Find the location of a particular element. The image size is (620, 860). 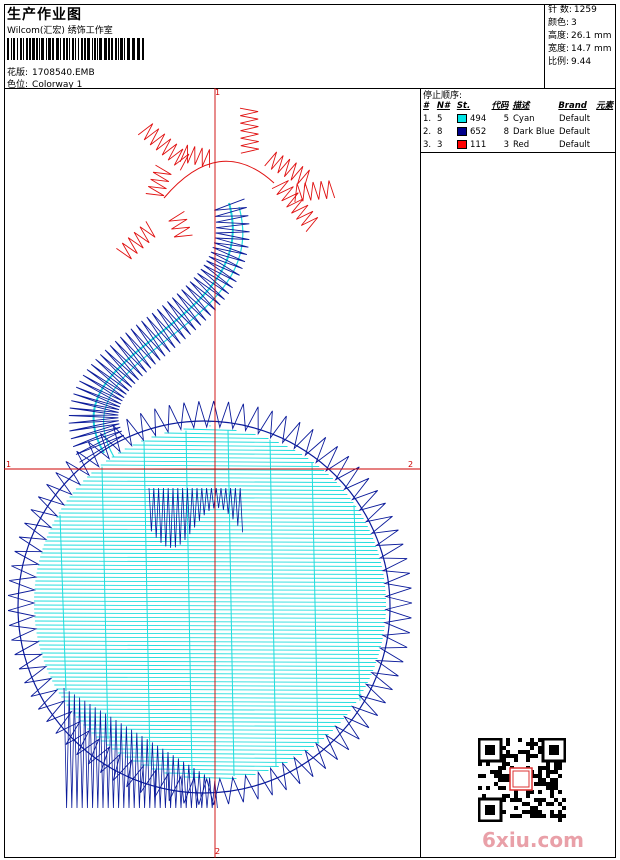

table-row: 1. 5 494 5 Cyan Default is located at coordinates (518, 119).